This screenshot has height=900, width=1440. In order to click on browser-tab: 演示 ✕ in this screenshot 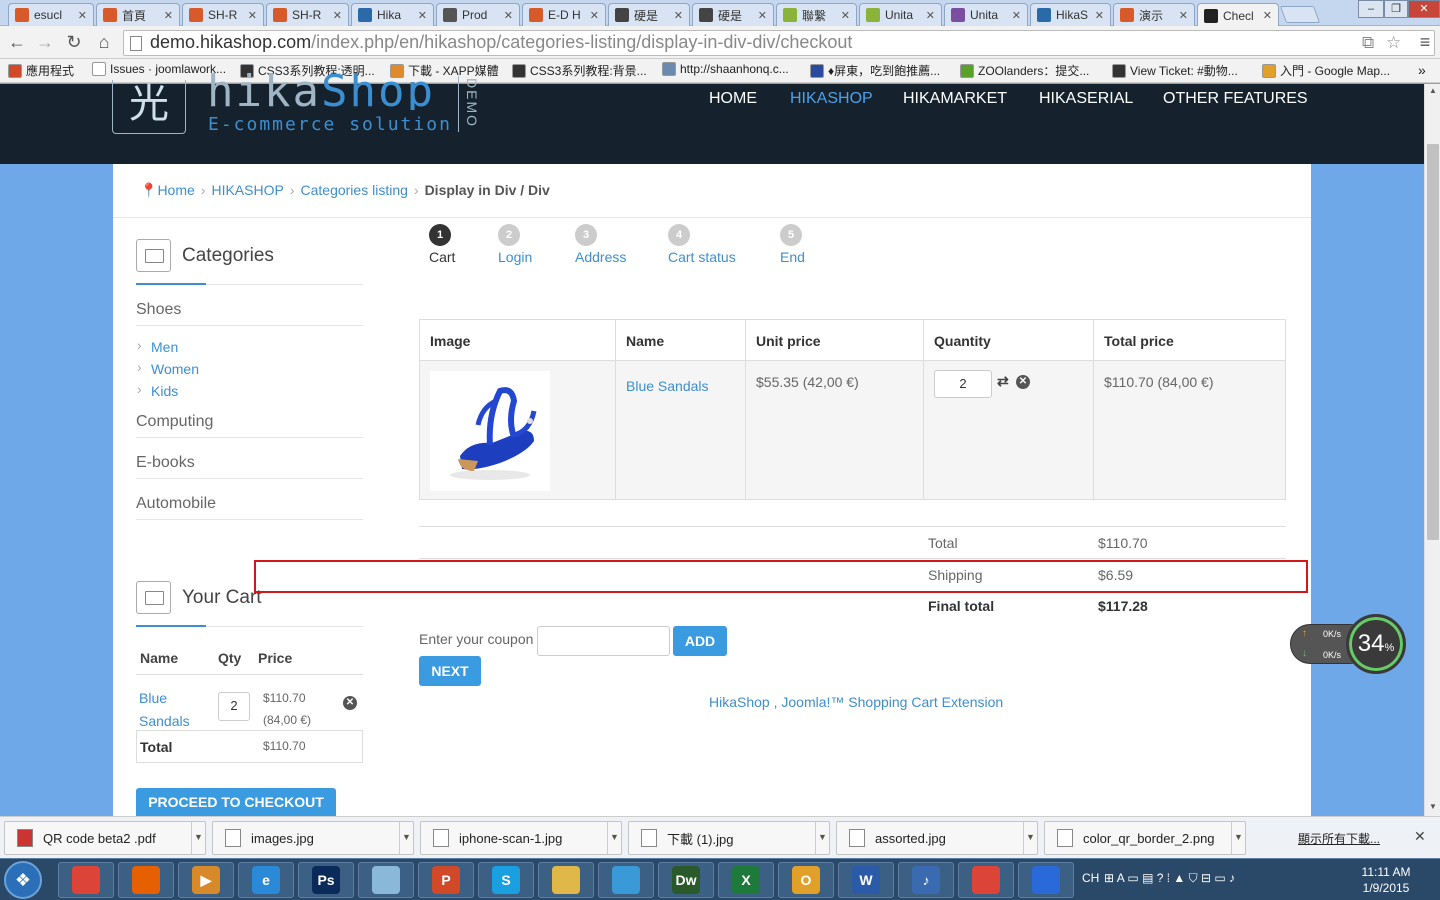, I will do `click(1154, 14)`.